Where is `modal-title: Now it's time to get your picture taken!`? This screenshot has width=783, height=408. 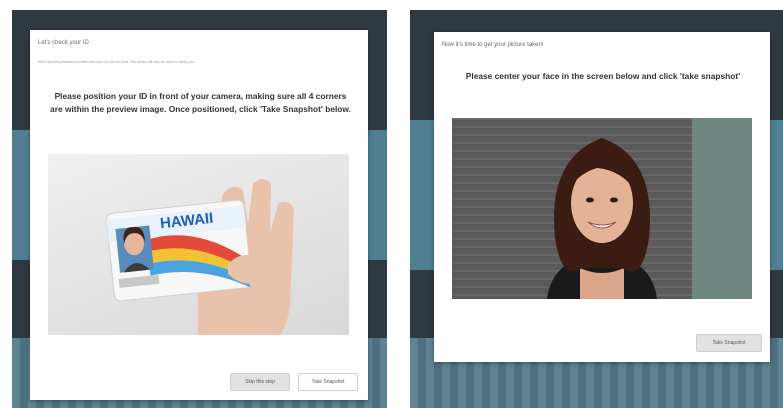
modal-title: Now it's time to get your picture taken! is located at coordinates (493, 45).